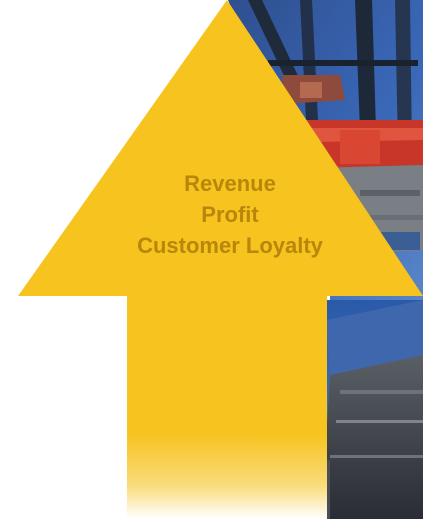 The width and height of the screenshot is (423, 519). I want to click on caption-line-revenue: Revenue, so click(230, 183).